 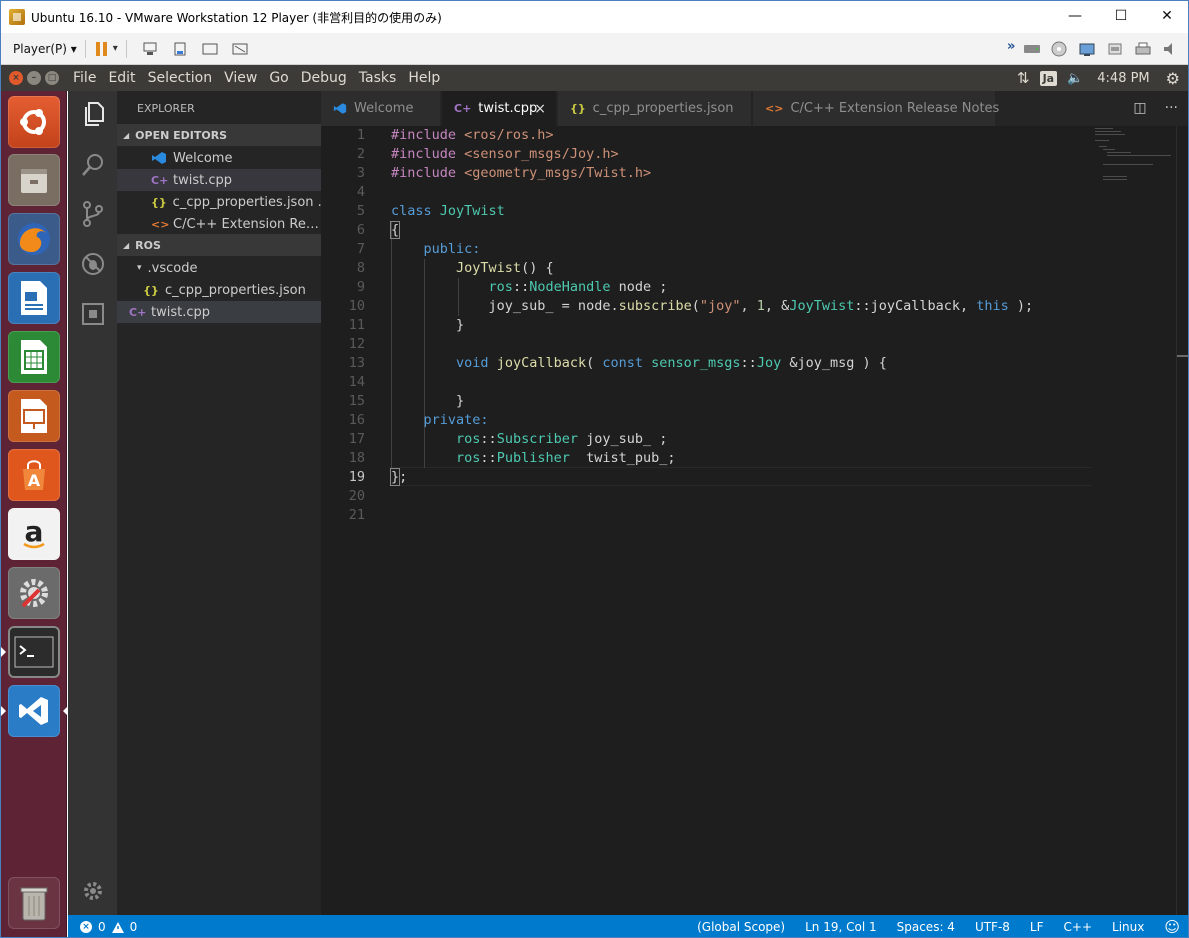 I want to click on printer-icon, so click(x=1143, y=49).